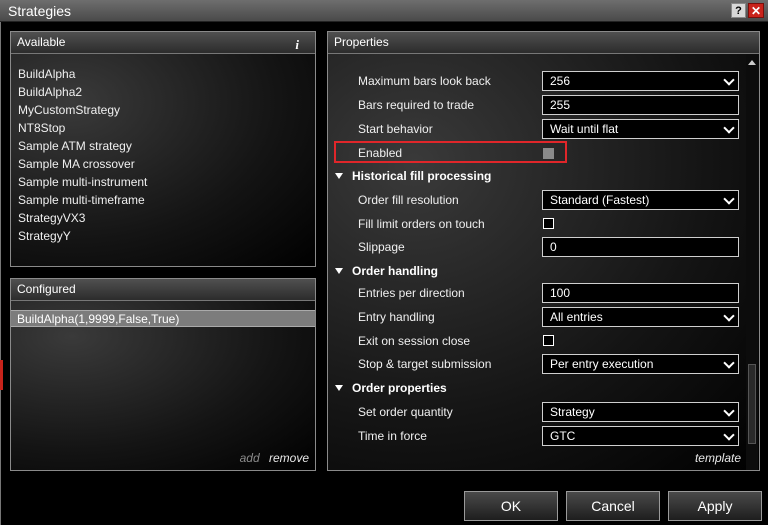  Describe the element at coordinates (752, 404) in the screenshot. I see `scrollbar-thumb` at that location.